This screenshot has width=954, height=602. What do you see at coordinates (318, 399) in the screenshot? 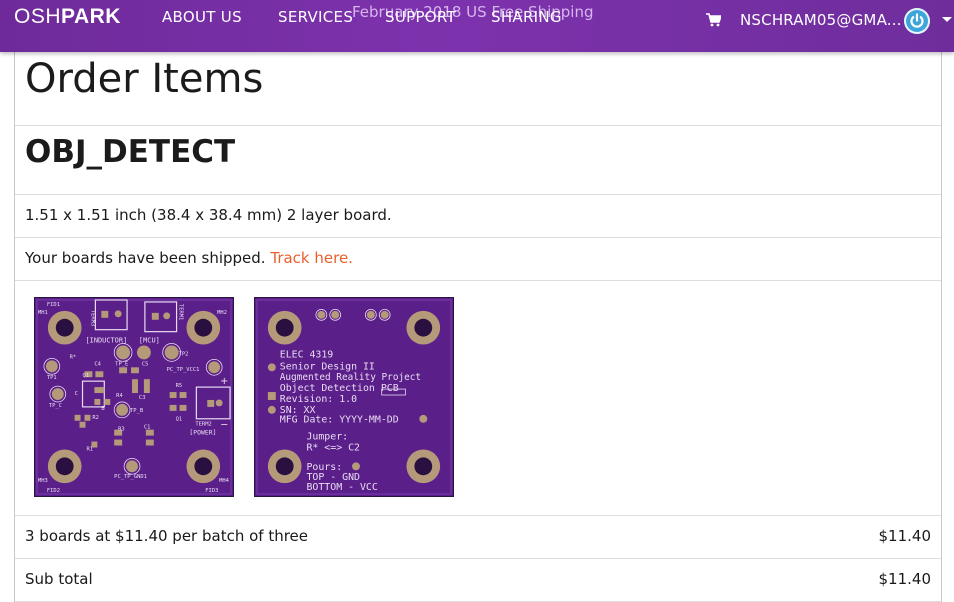
I see `silk-label: Revision: 1.0` at bounding box center [318, 399].